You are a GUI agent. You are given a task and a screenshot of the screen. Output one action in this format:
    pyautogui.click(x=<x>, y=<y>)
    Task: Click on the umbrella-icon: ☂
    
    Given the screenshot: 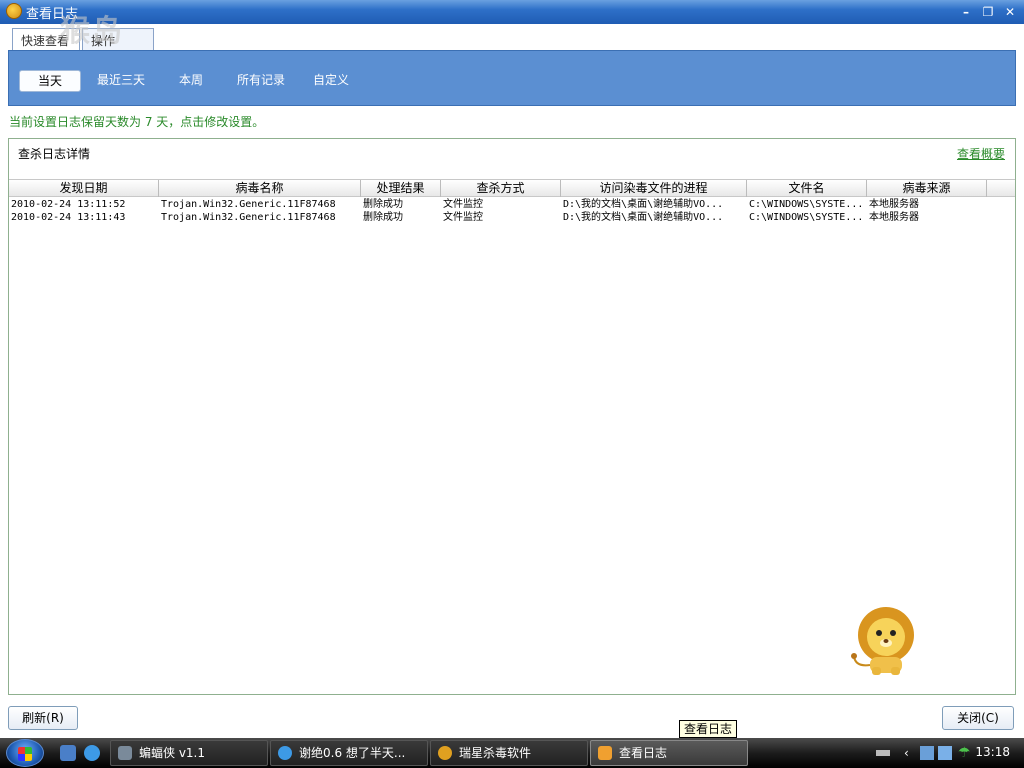 What is the action you would take?
    pyautogui.click(x=965, y=753)
    